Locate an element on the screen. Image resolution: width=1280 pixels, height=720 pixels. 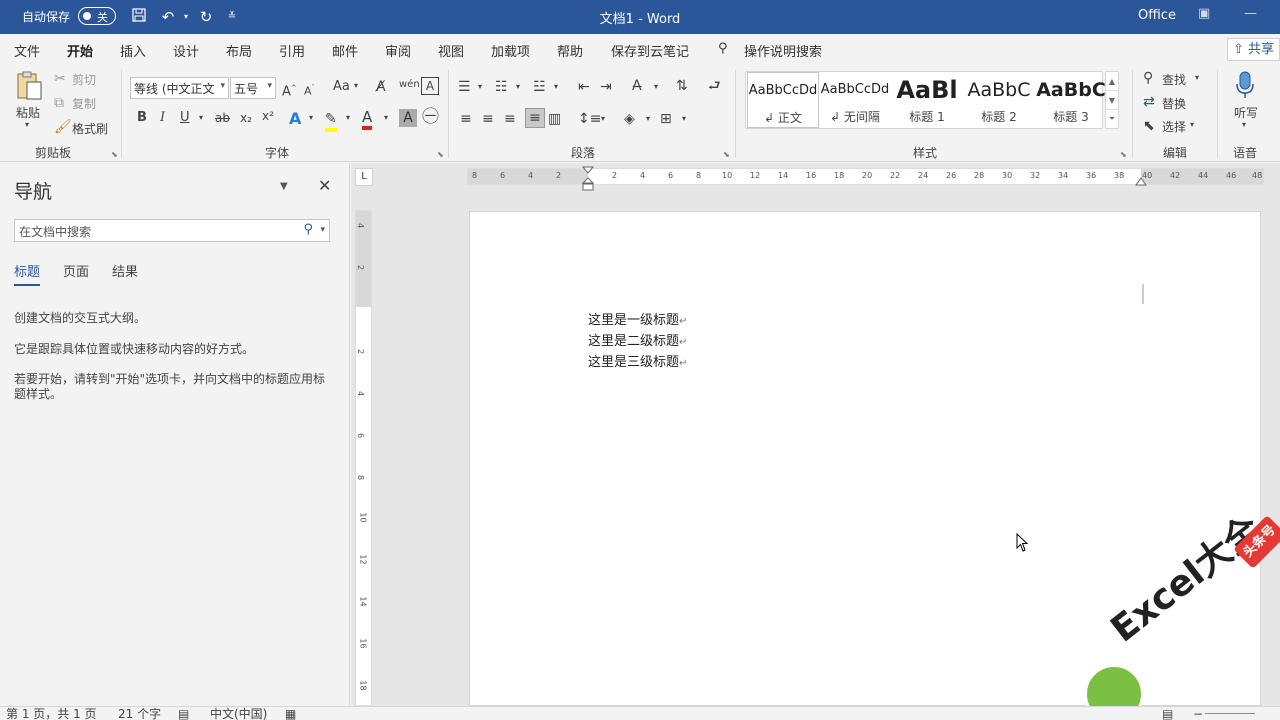
tell-me-search: 操作说明搜索 is located at coordinates (783, 50).